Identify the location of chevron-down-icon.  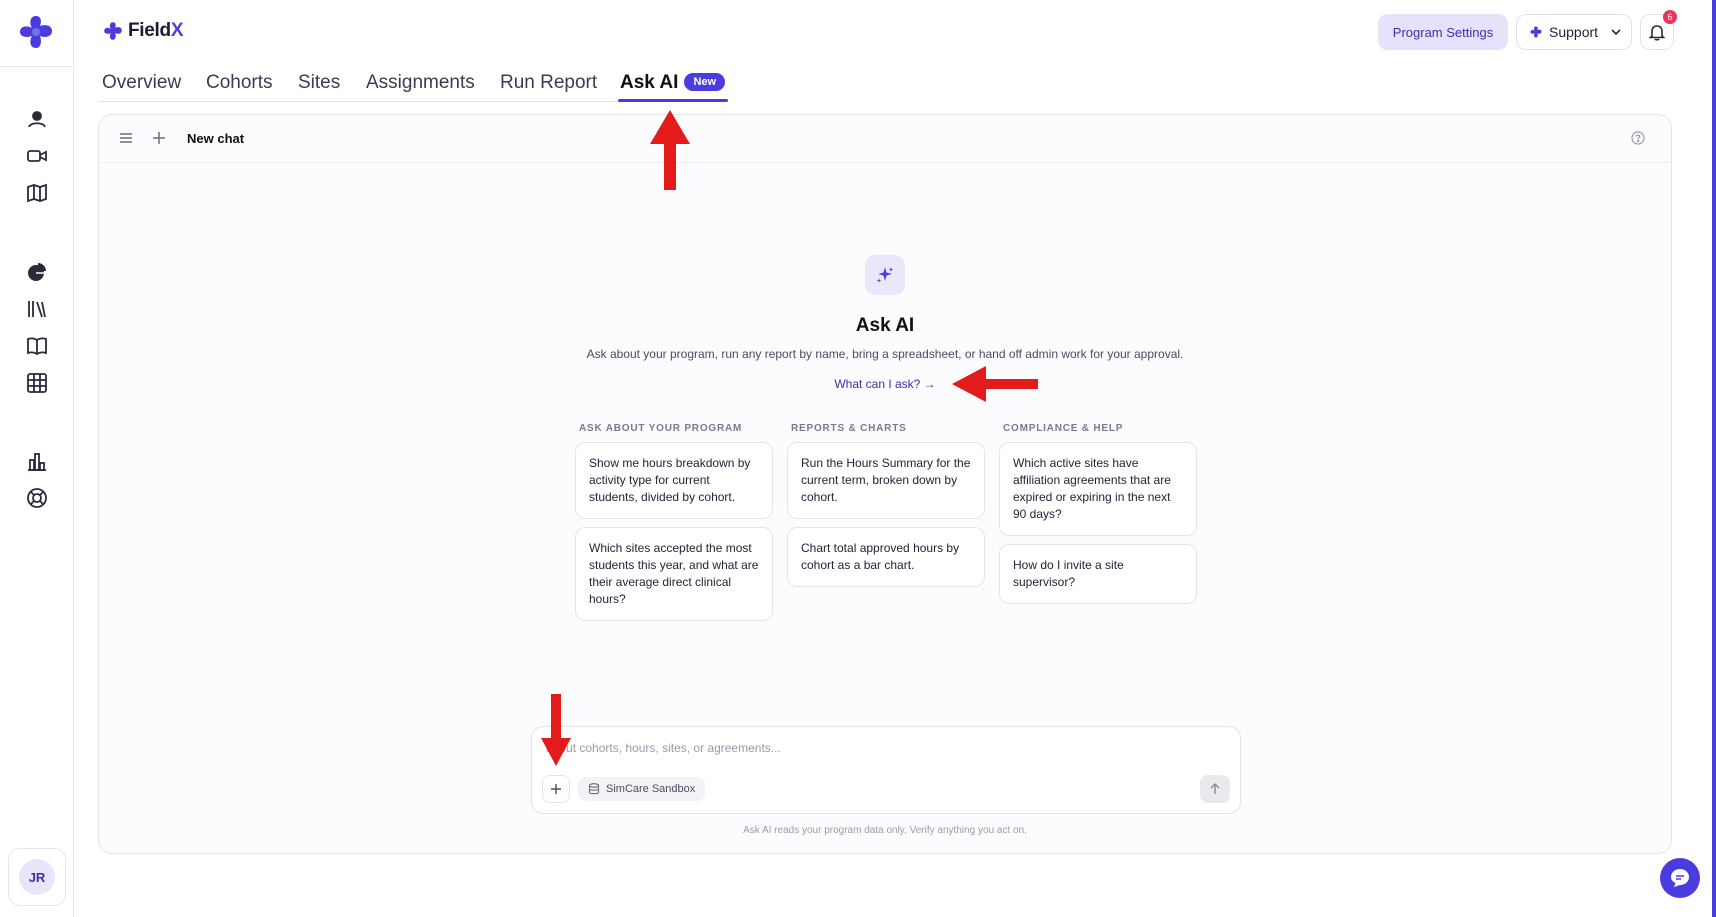
(1616, 32).